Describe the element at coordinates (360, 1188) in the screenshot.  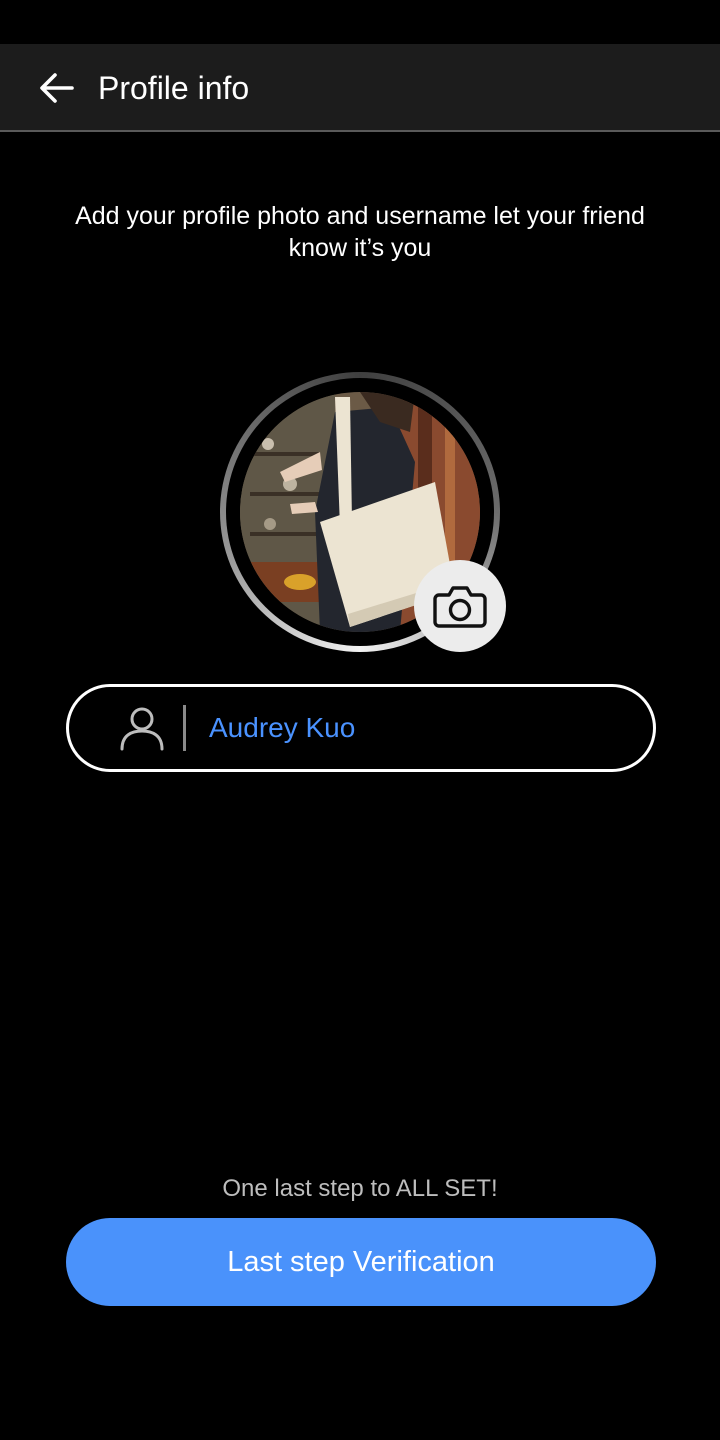
I see `hint-text: One last step to ALL SET!` at that location.